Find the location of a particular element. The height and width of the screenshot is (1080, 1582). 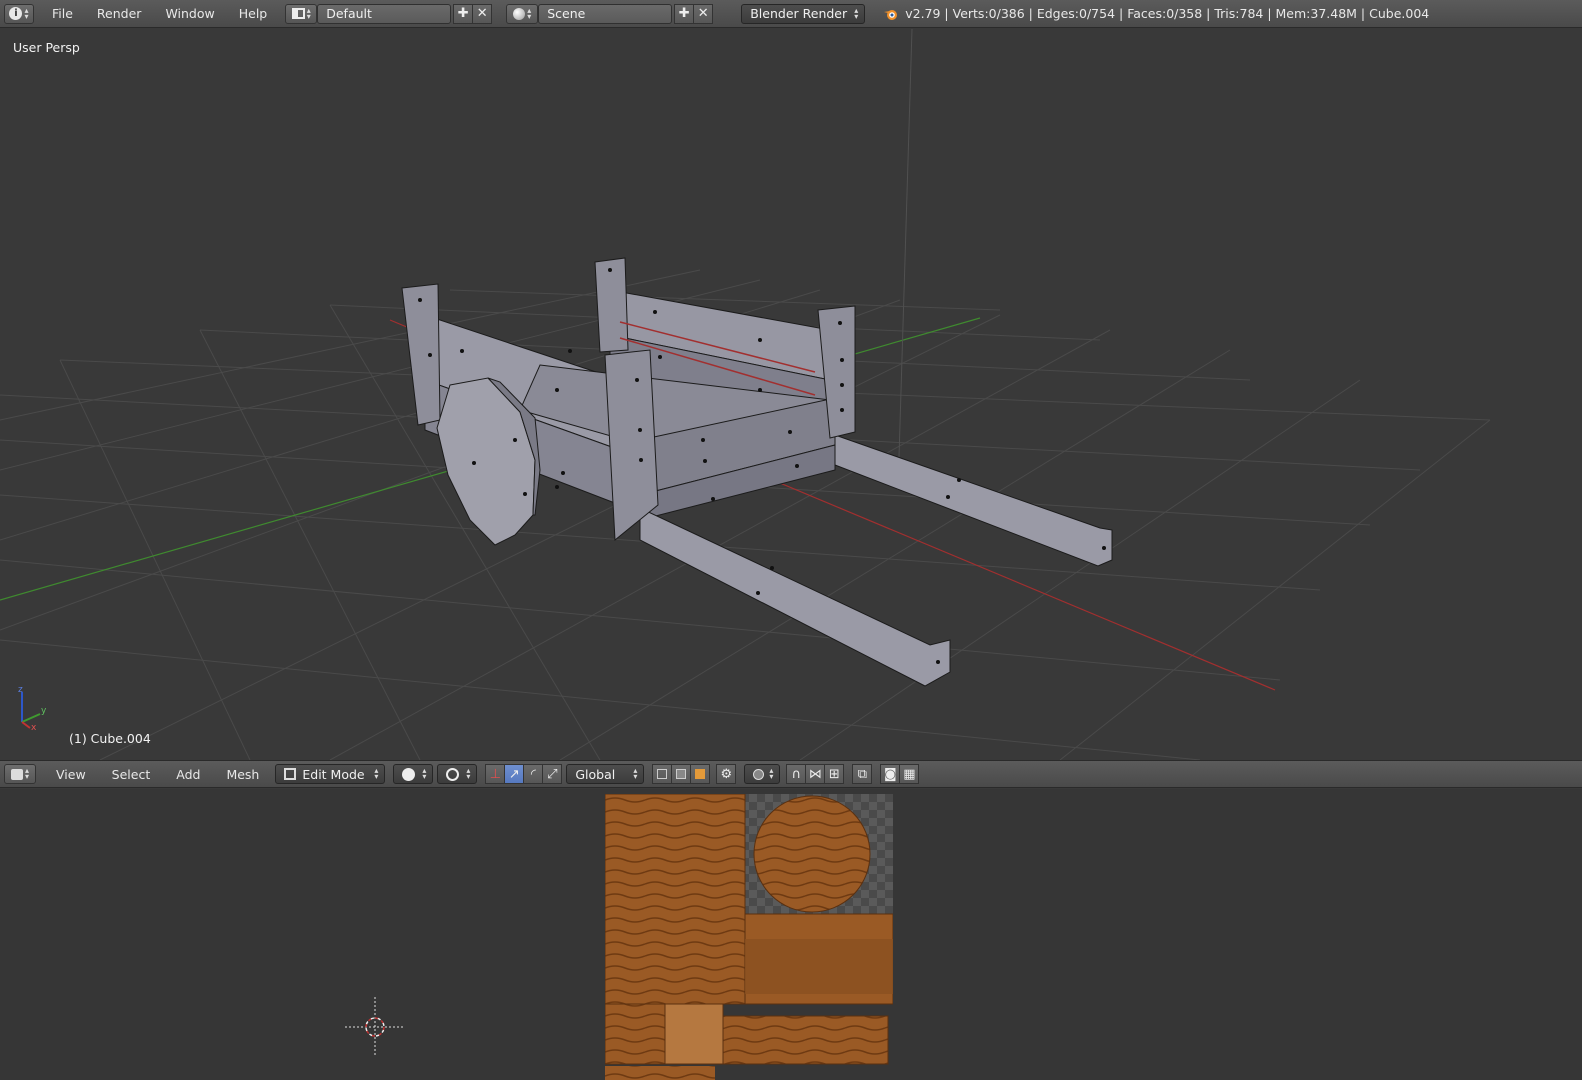

menu-window: Window is located at coordinates (189, 13).